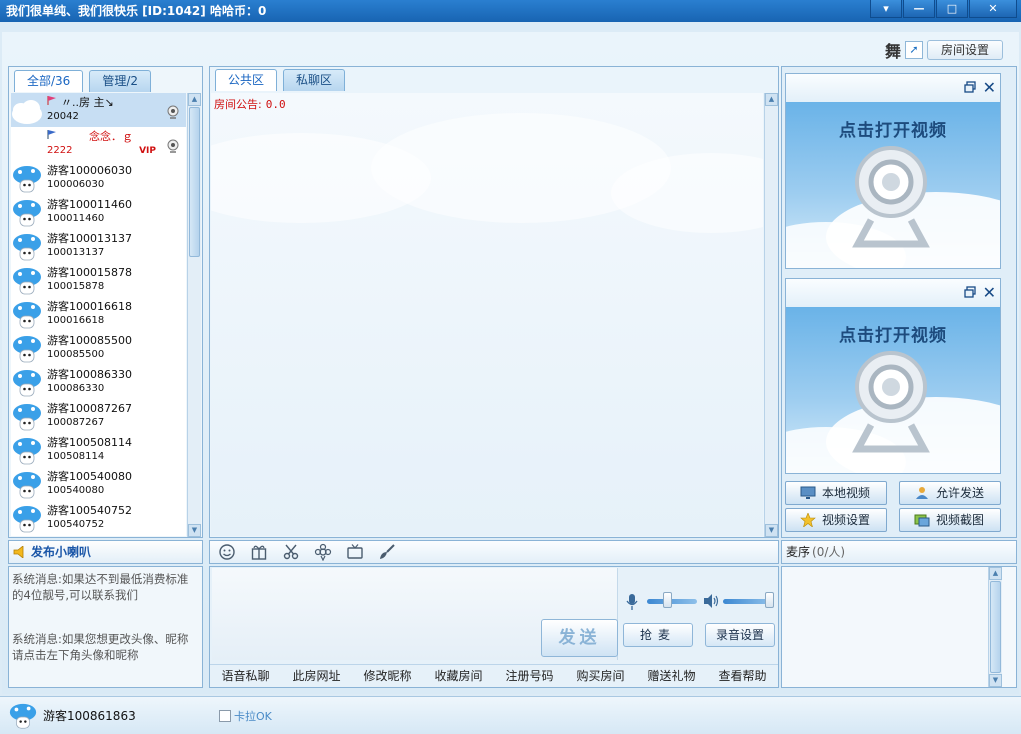 This screenshot has height=734, width=1021. I want to click on send-button: 发送, so click(579, 638).